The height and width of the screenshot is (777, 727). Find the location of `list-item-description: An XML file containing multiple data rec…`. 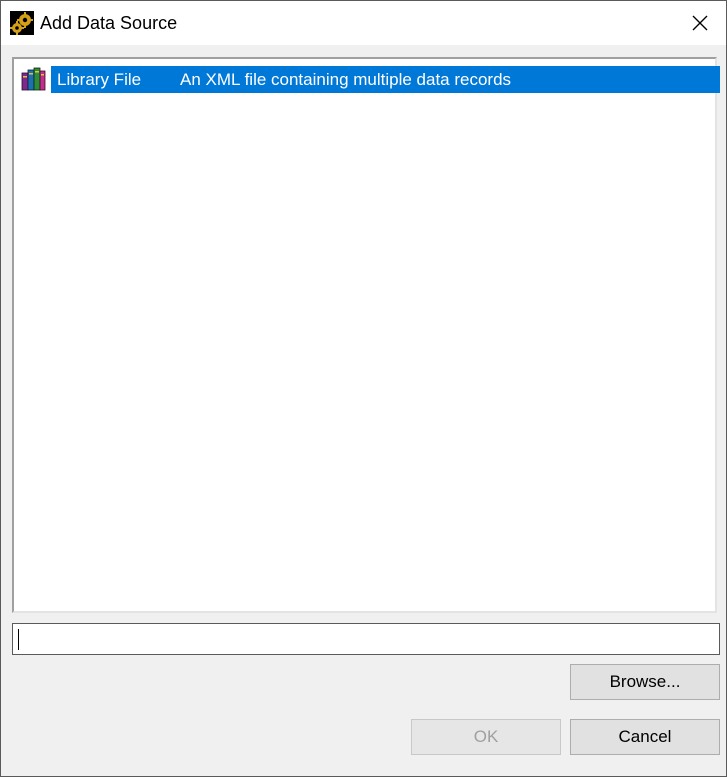

list-item-description: An XML file containing multiple data rec… is located at coordinates (346, 79).